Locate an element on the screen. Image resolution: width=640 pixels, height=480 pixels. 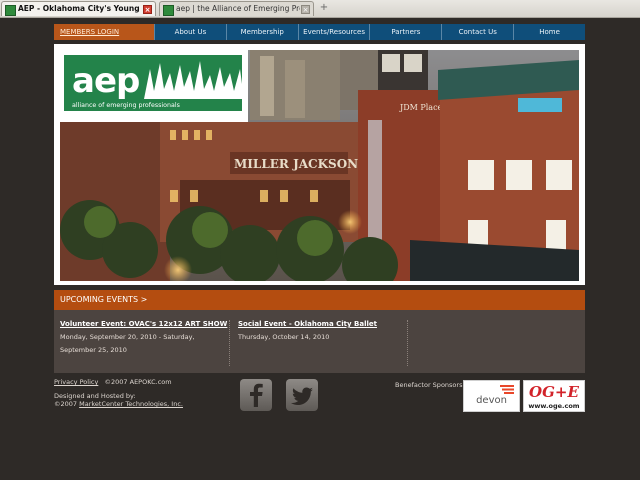
oge-url-text: www.oge.com is located at coordinates (554, 406).